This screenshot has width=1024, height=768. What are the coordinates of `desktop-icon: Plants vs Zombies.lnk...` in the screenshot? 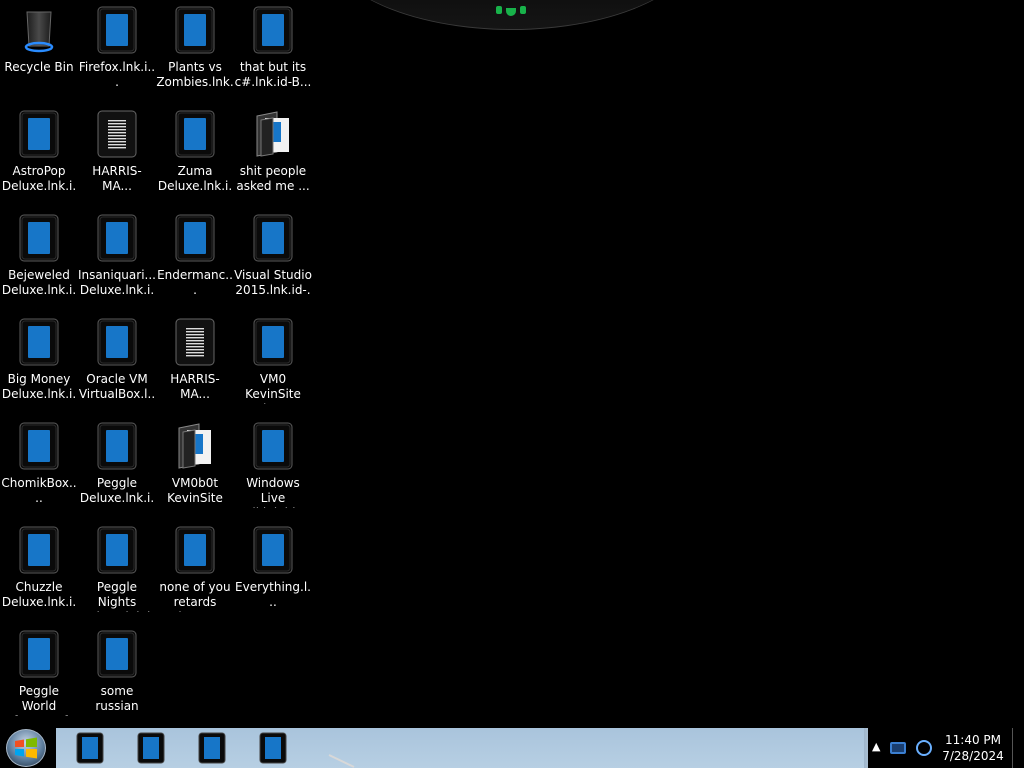 It's located at (195, 50).